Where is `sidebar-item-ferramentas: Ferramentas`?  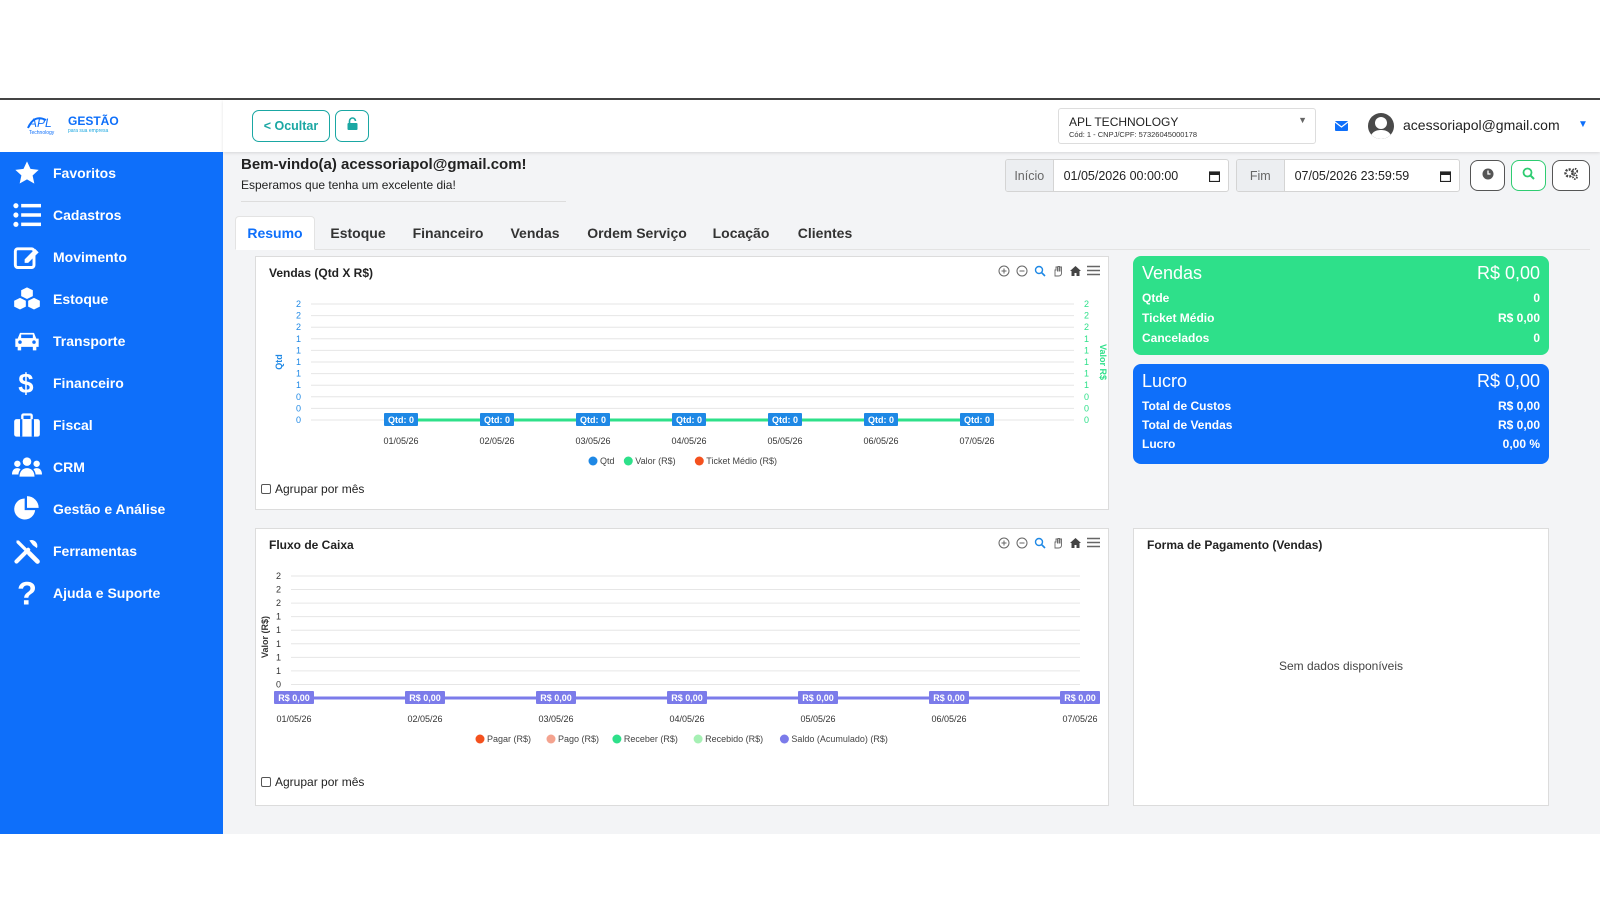
sidebar-item-ferramentas: Ferramentas is located at coordinates (111, 551).